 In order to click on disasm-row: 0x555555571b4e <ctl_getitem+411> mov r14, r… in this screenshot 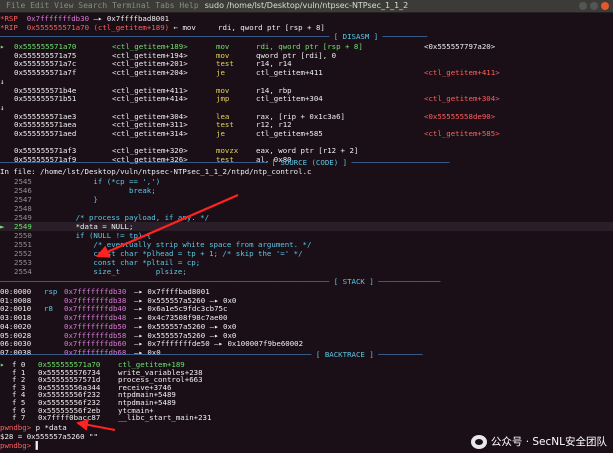, I will do `click(153, 90)`.